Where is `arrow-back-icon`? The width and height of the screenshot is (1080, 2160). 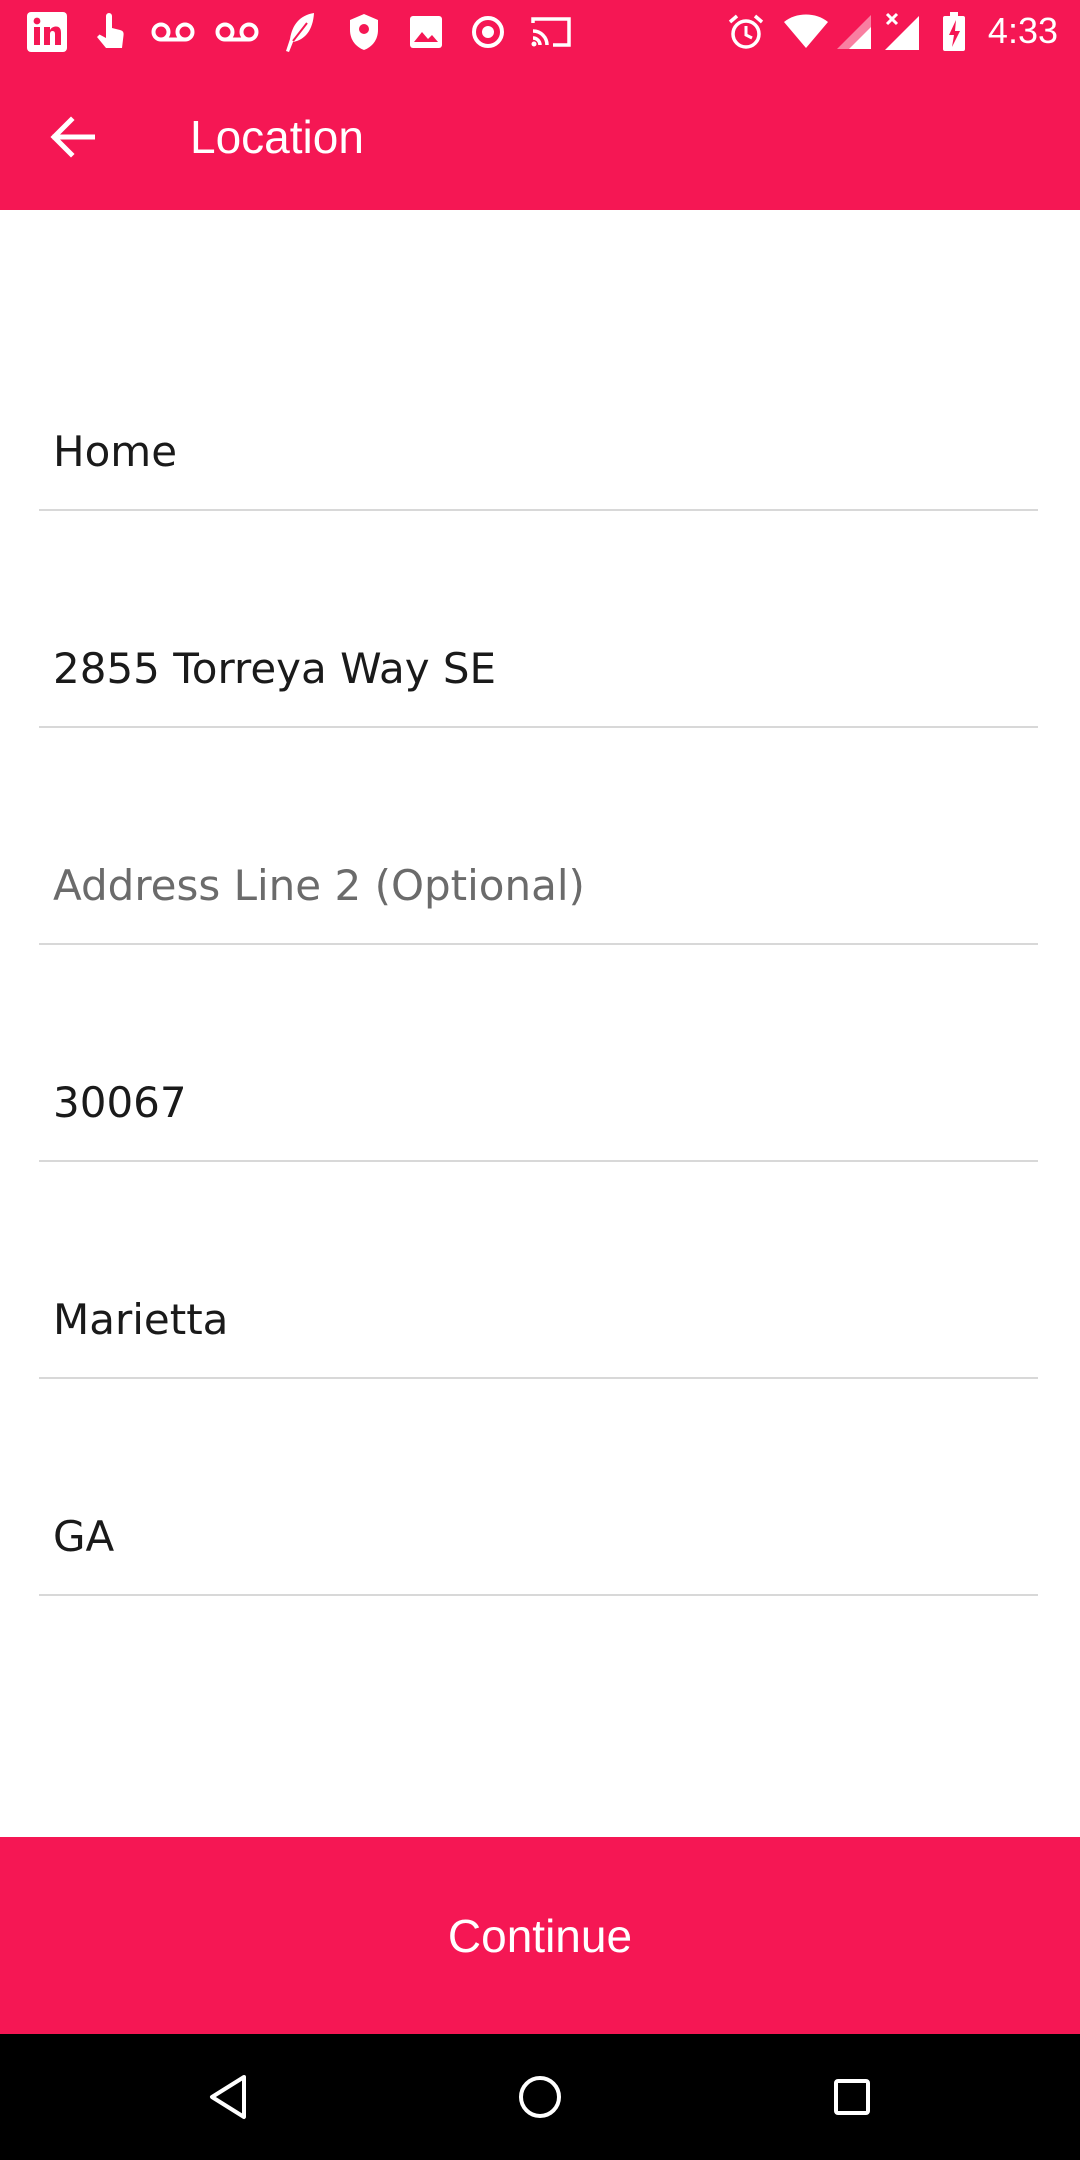
arrow-back-icon is located at coordinates (72, 137).